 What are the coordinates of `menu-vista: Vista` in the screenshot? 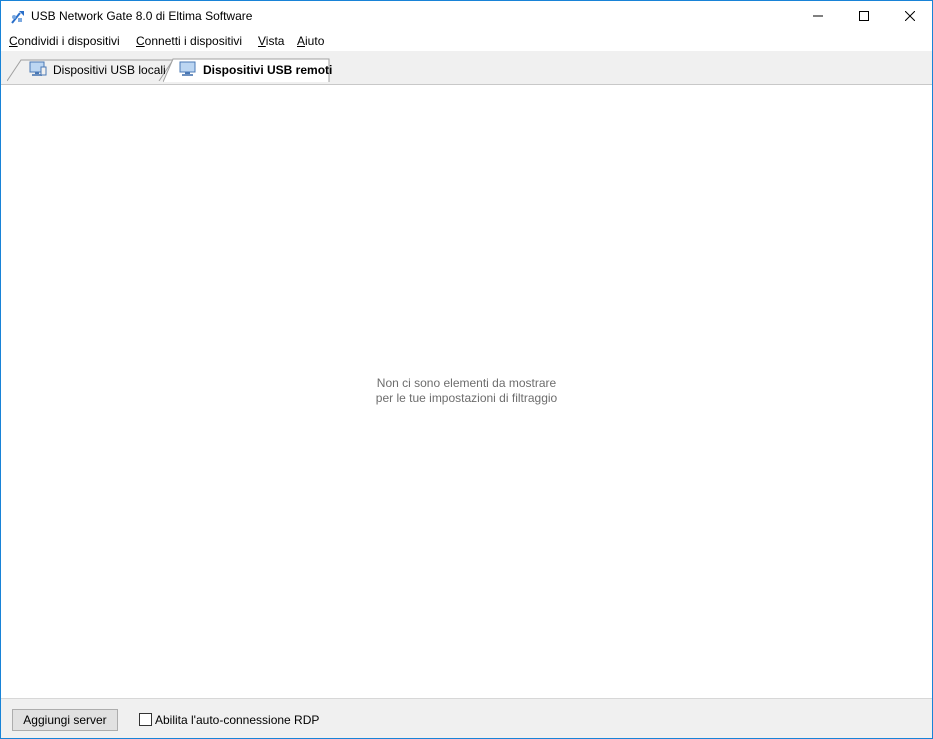 It's located at (271, 41).